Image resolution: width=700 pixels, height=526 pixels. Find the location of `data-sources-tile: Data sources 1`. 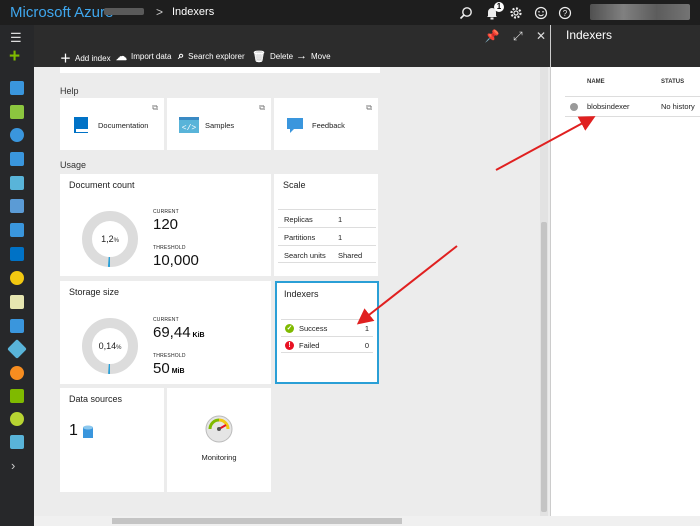

data-sources-tile: Data sources 1 is located at coordinates (112, 440).